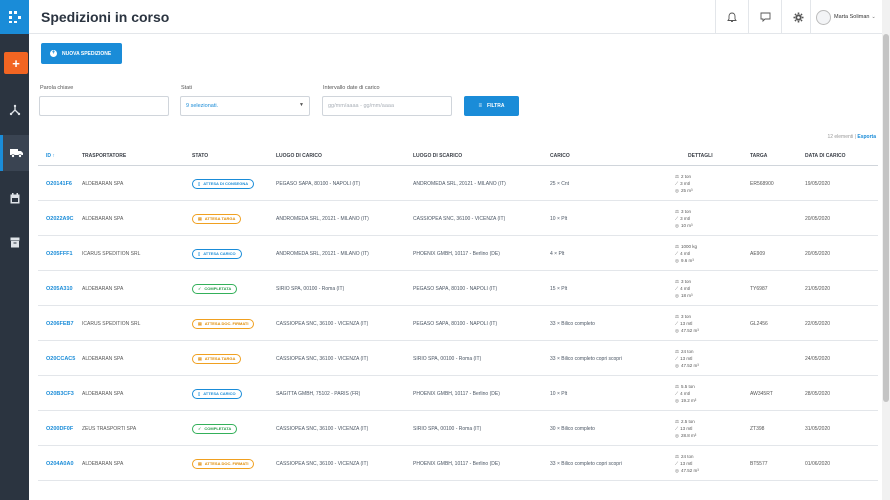 This screenshot has height=500, width=890. I want to click on sidebar-item-routes, so click(14, 110).